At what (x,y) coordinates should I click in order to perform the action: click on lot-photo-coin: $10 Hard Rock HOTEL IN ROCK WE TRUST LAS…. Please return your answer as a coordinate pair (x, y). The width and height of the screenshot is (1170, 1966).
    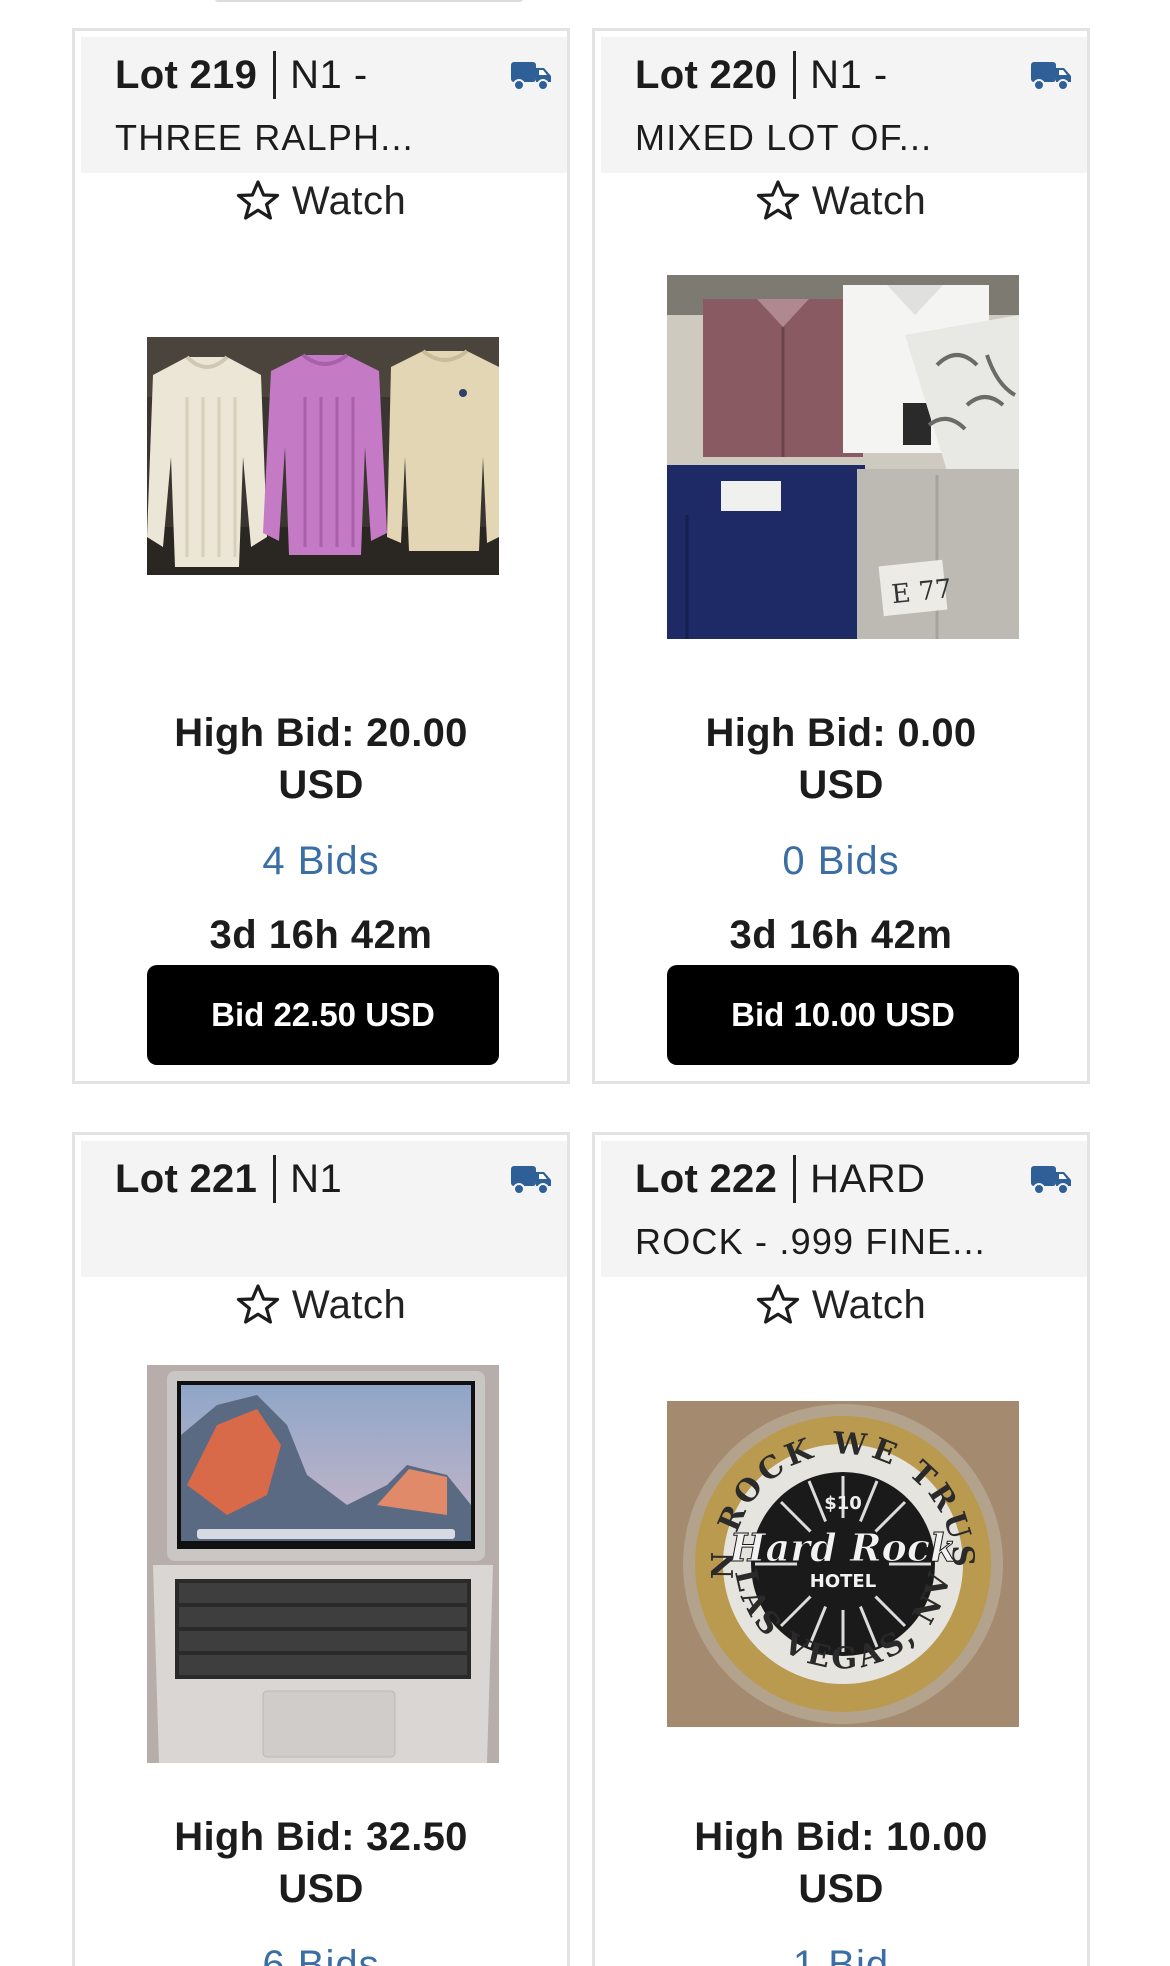
    Looking at the image, I should click on (843, 1564).